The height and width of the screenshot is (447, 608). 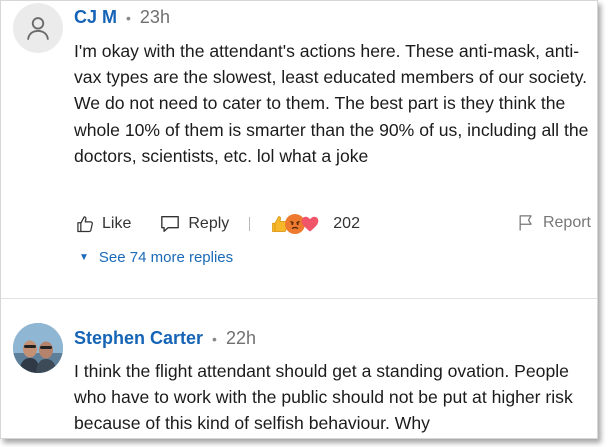 I want to click on reply-button: Reply, so click(x=194, y=224).